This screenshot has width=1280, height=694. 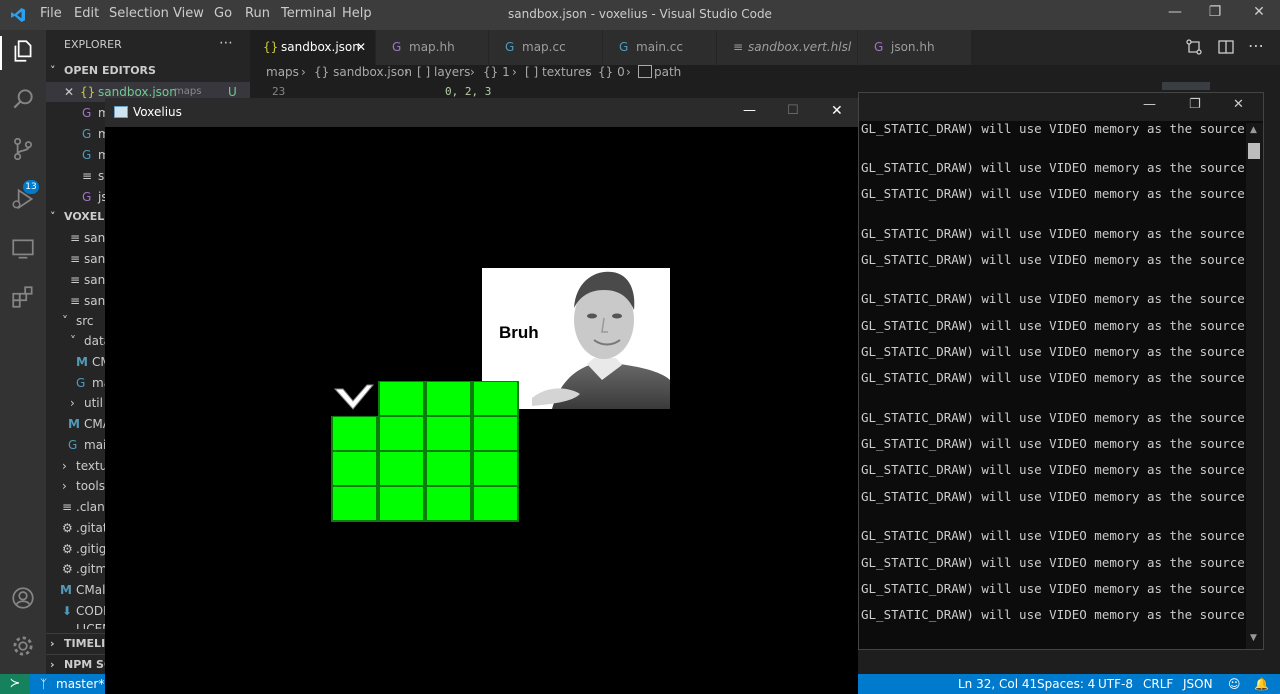 I want to click on account-icon, so click(x=23, y=598).